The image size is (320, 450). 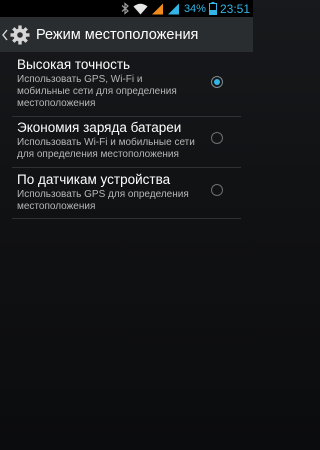 I want to click on radio-battery-saving, so click(x=217, y=138).